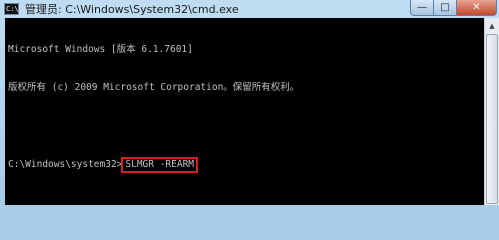 This screenshot has height=240, width=499. I want to click on minimize-button: —, so click(422, 8).